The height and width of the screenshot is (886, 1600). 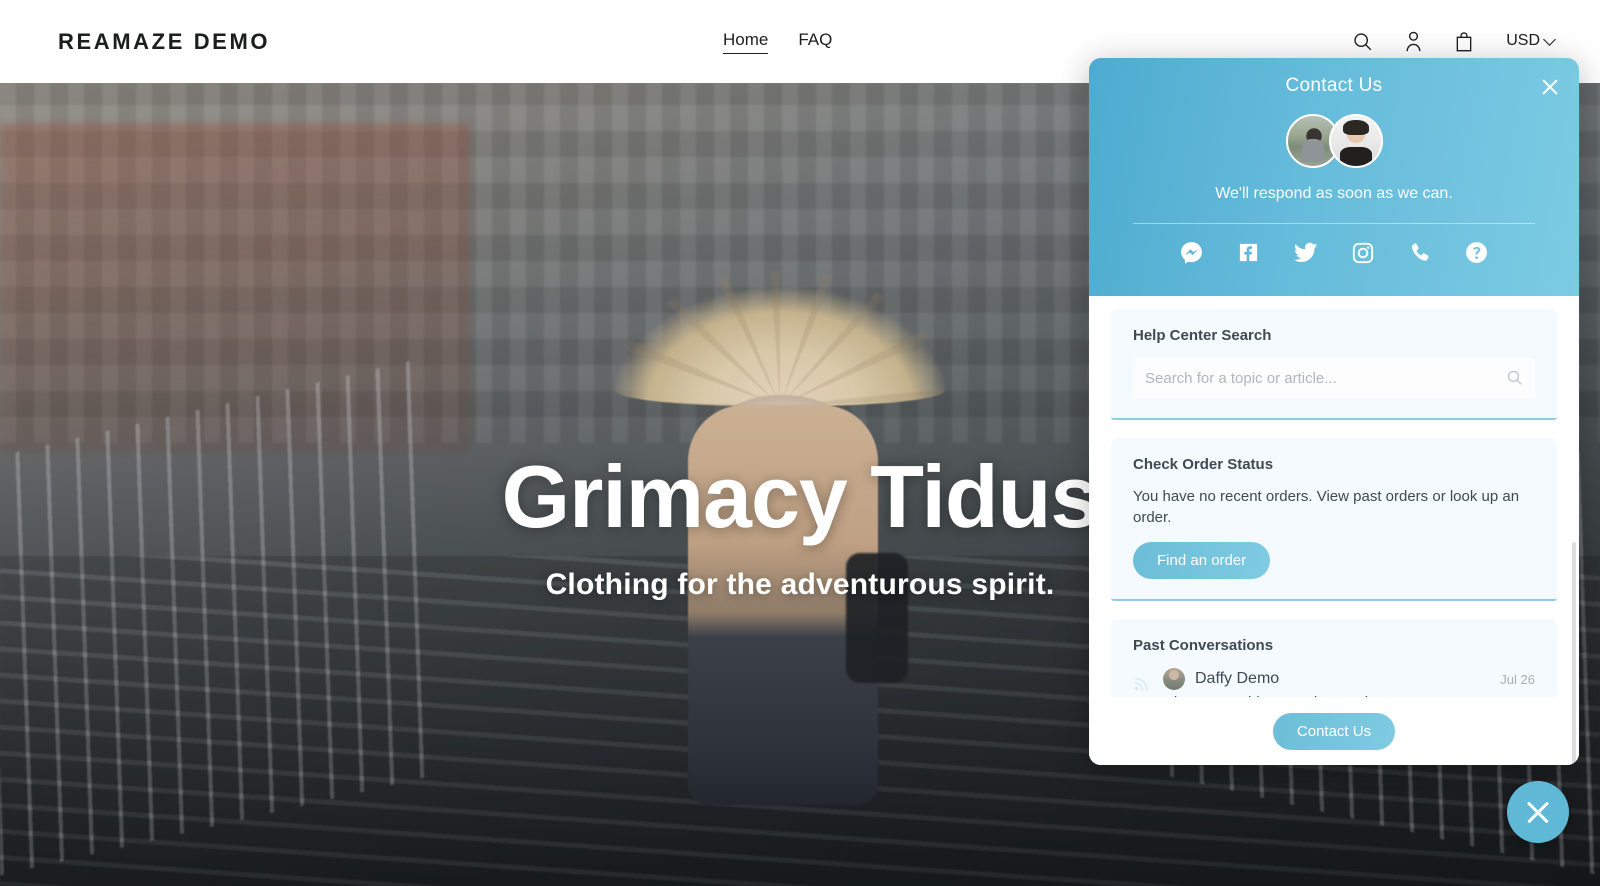 What do you see at coordinates (1141, 686) in the screenshot?
I see `channel-icon` at bounding box center [1141, 686].